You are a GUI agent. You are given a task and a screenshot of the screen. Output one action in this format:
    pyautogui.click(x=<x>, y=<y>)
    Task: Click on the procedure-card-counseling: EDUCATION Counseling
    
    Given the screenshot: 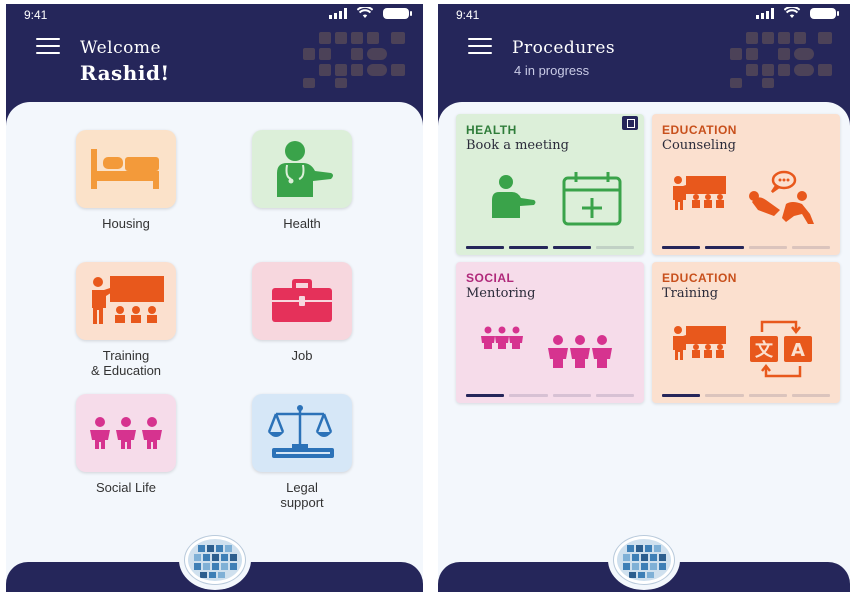 What is the action you would take?
    pyautogui.click(x=746, y=184)
    